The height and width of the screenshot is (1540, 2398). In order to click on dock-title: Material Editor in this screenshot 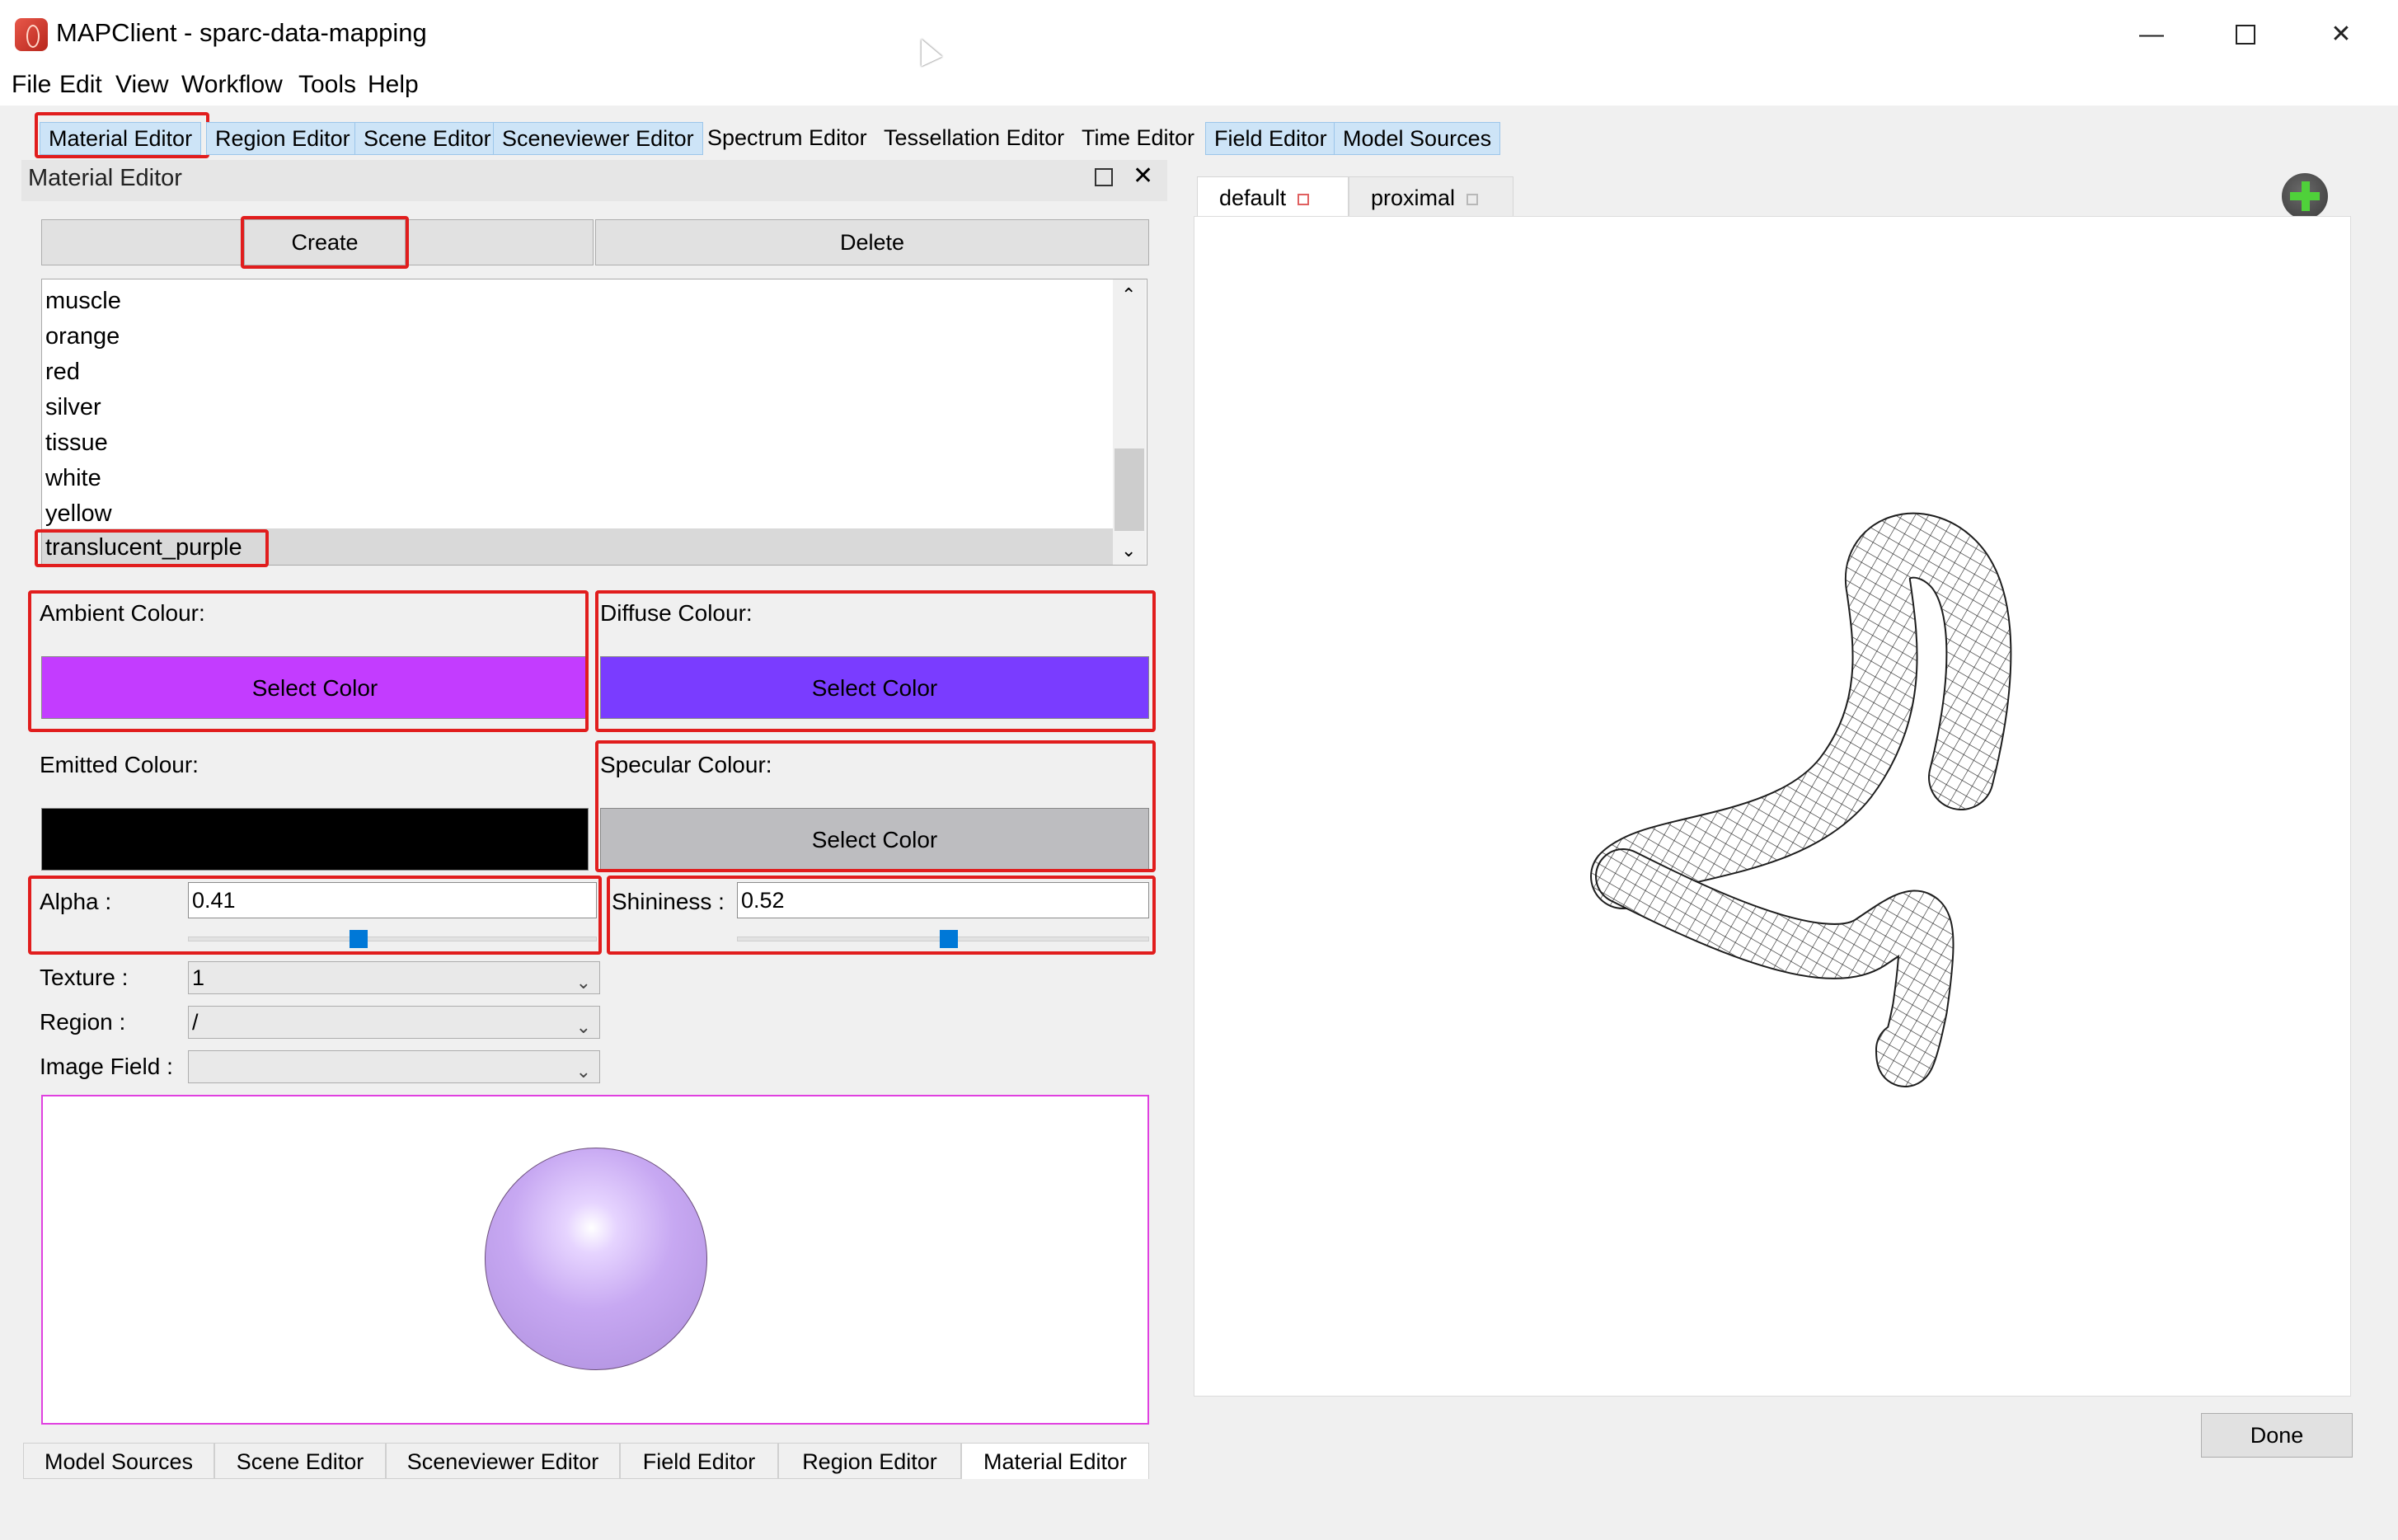, I will do `click(105, 178)`.